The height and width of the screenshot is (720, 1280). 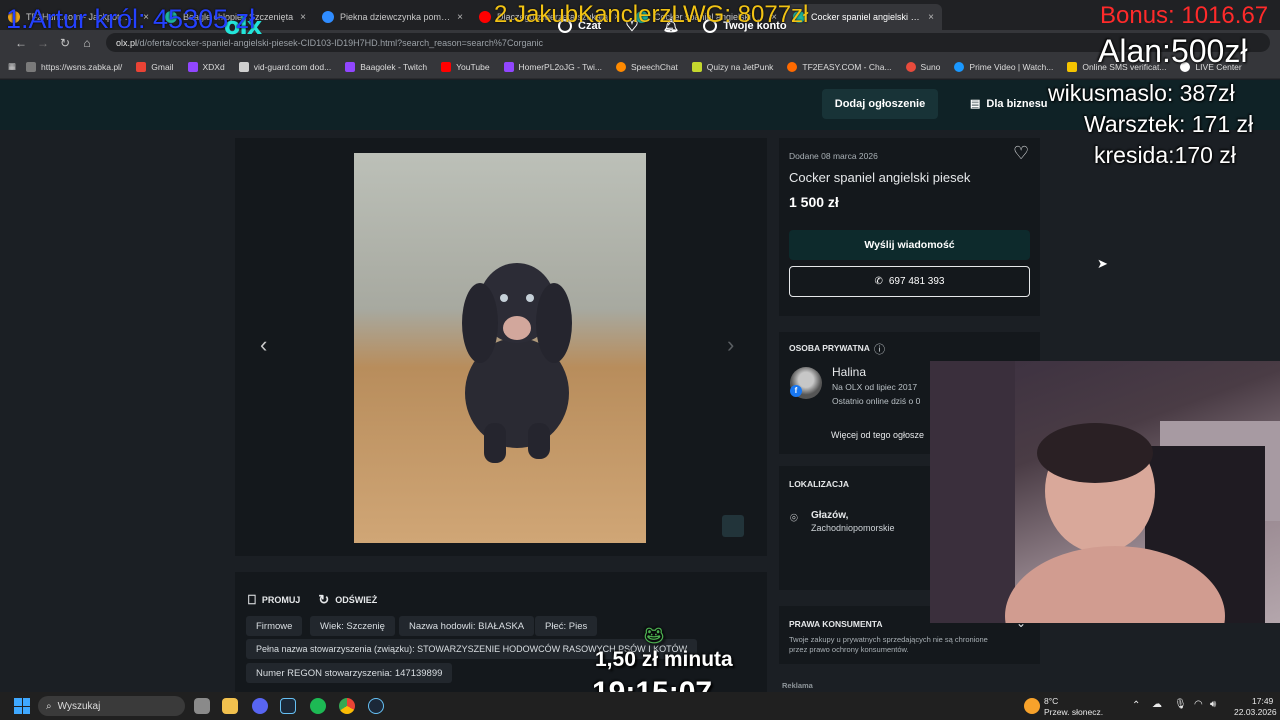 I want to click on listing-photo, so click(x=500, y=348).